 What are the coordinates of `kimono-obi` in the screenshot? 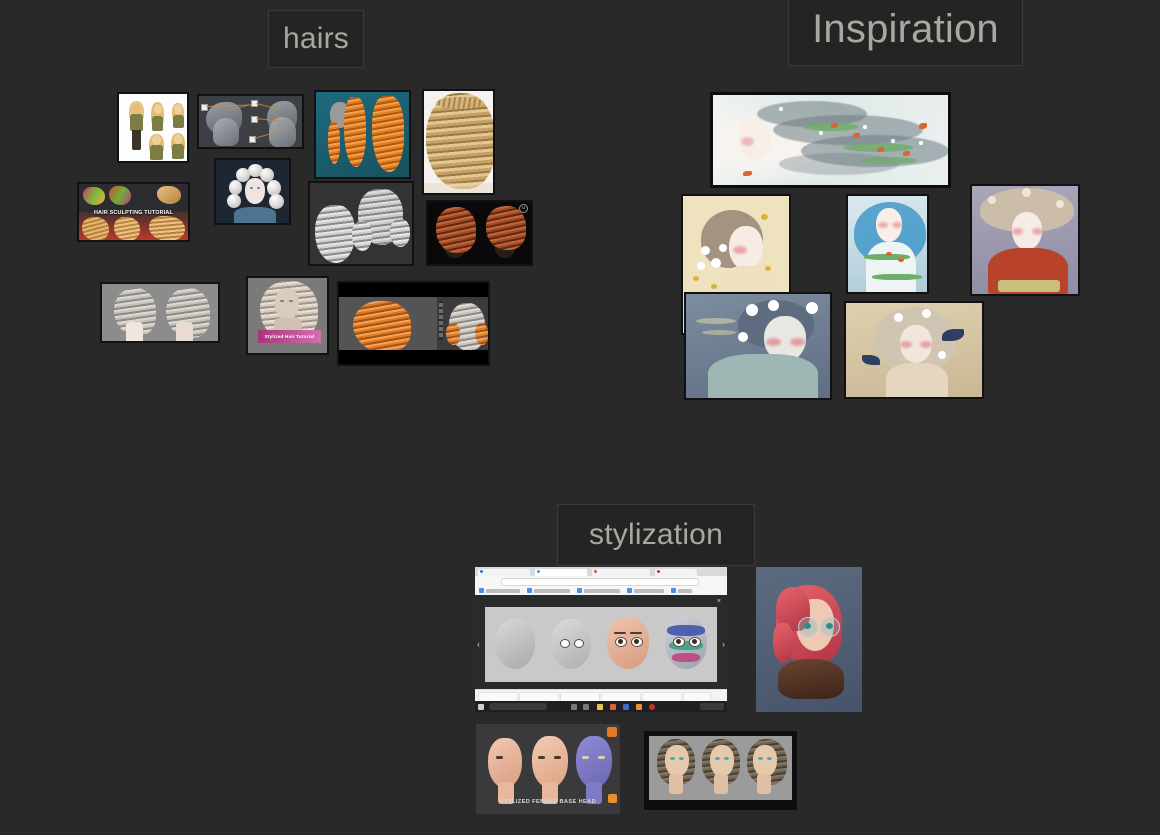 It's located at (1029, 286).